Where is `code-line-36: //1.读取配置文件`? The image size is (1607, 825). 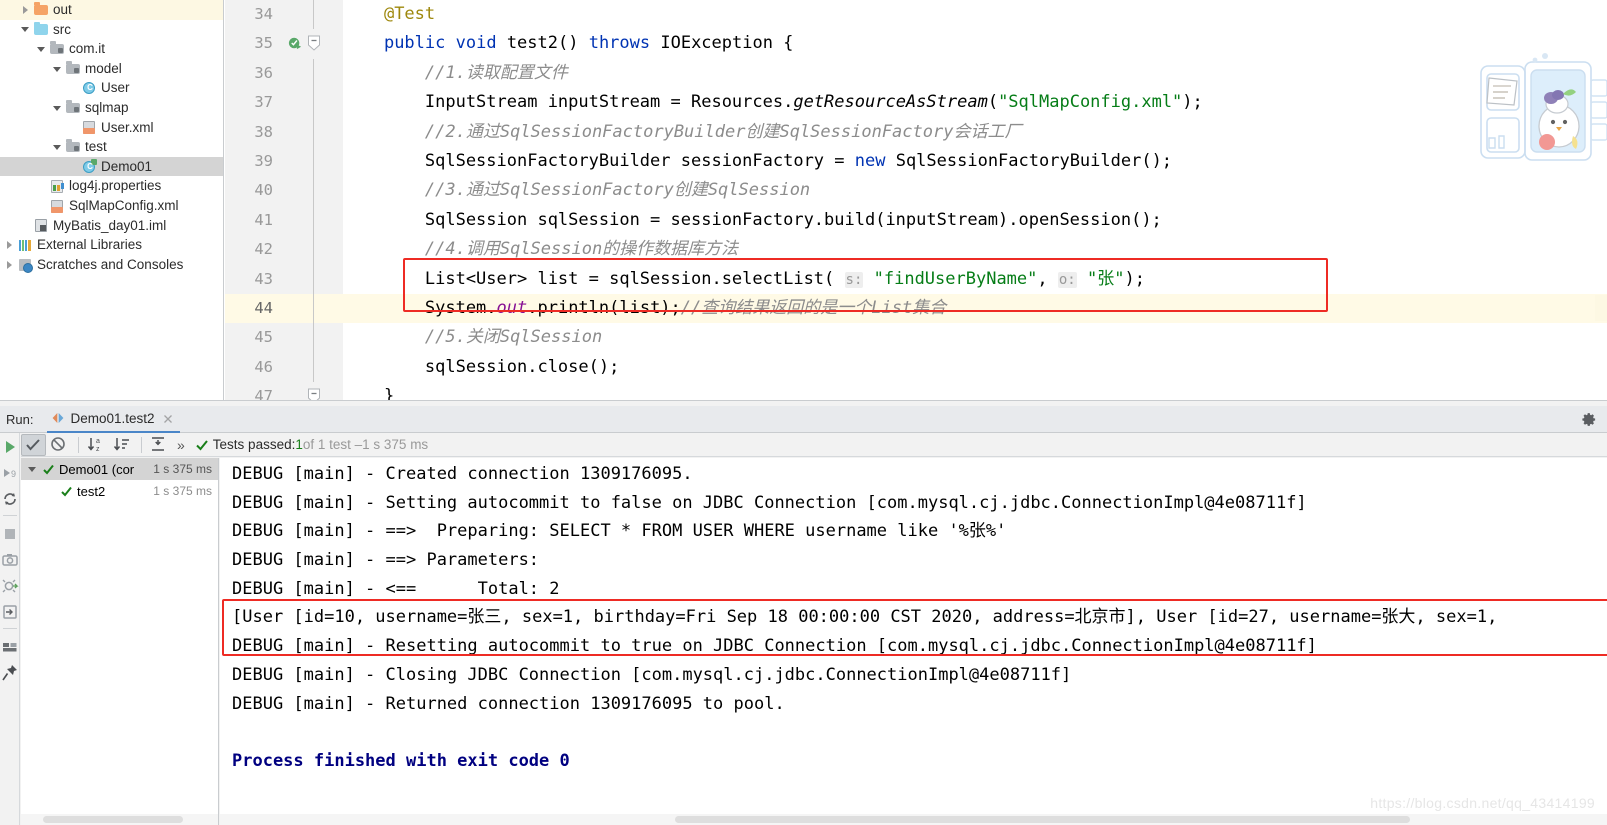
code-line-36: //1.读取配置文件 is located at coordinates (975, 73).